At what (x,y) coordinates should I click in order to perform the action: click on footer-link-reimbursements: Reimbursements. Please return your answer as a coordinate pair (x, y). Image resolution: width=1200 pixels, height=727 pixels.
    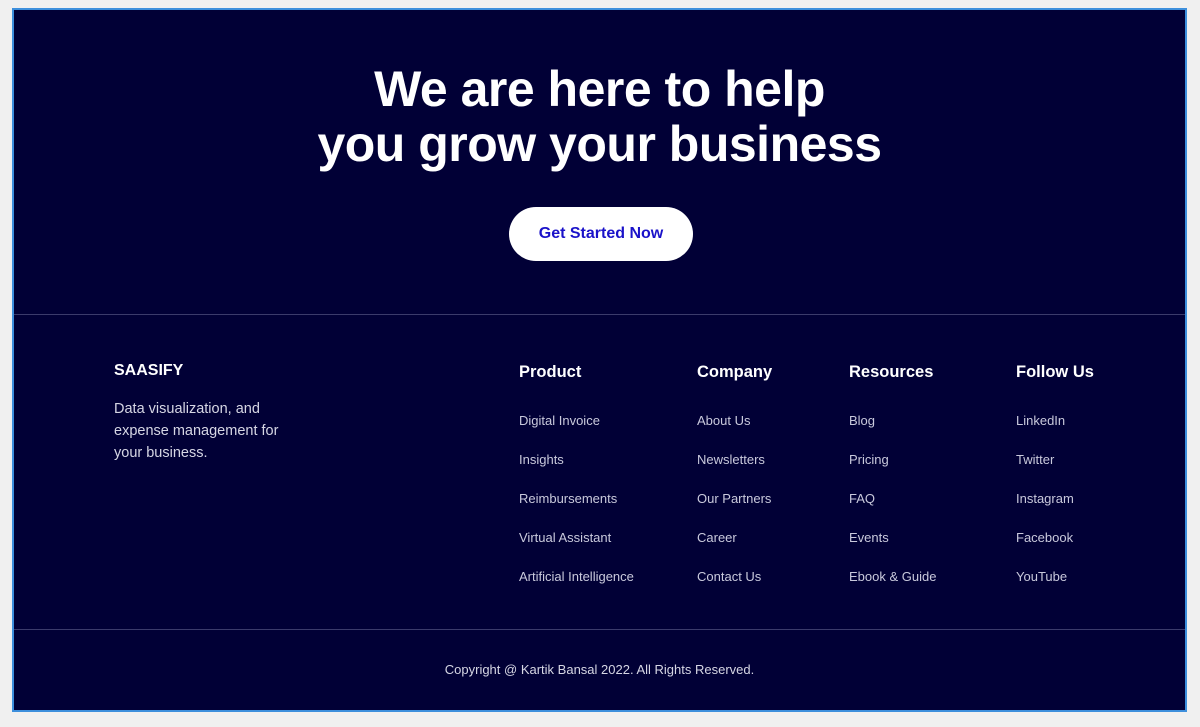
    Looking at the image, I should click on (568, 498).